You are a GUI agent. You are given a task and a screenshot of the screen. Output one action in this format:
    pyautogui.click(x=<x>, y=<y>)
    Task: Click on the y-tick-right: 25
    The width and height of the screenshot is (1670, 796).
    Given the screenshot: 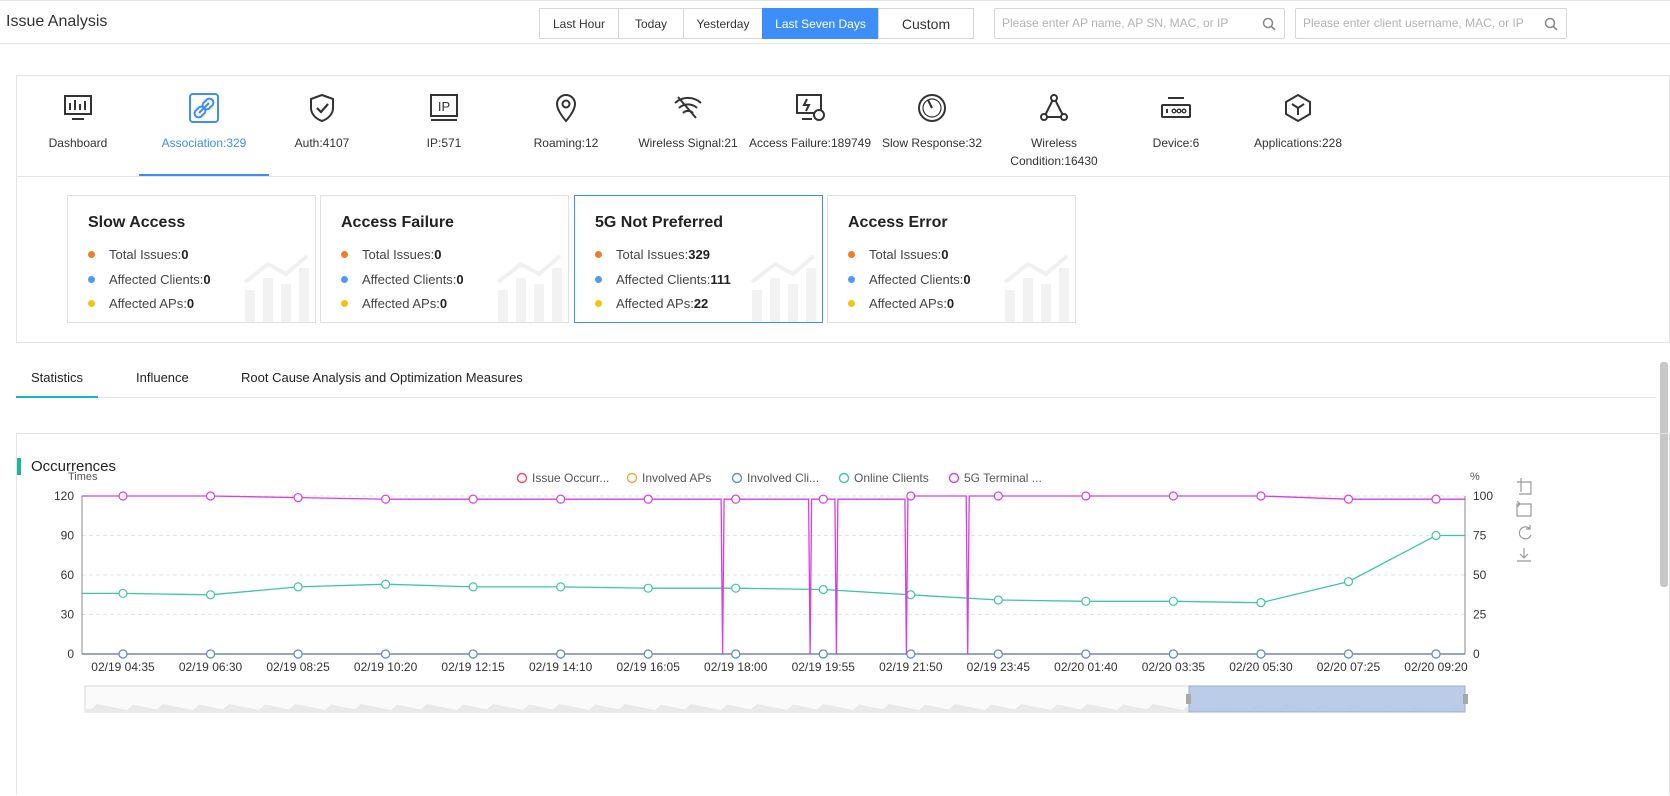 What is the action you would take?
    pyautogui.click(x=1480, y=615)
    